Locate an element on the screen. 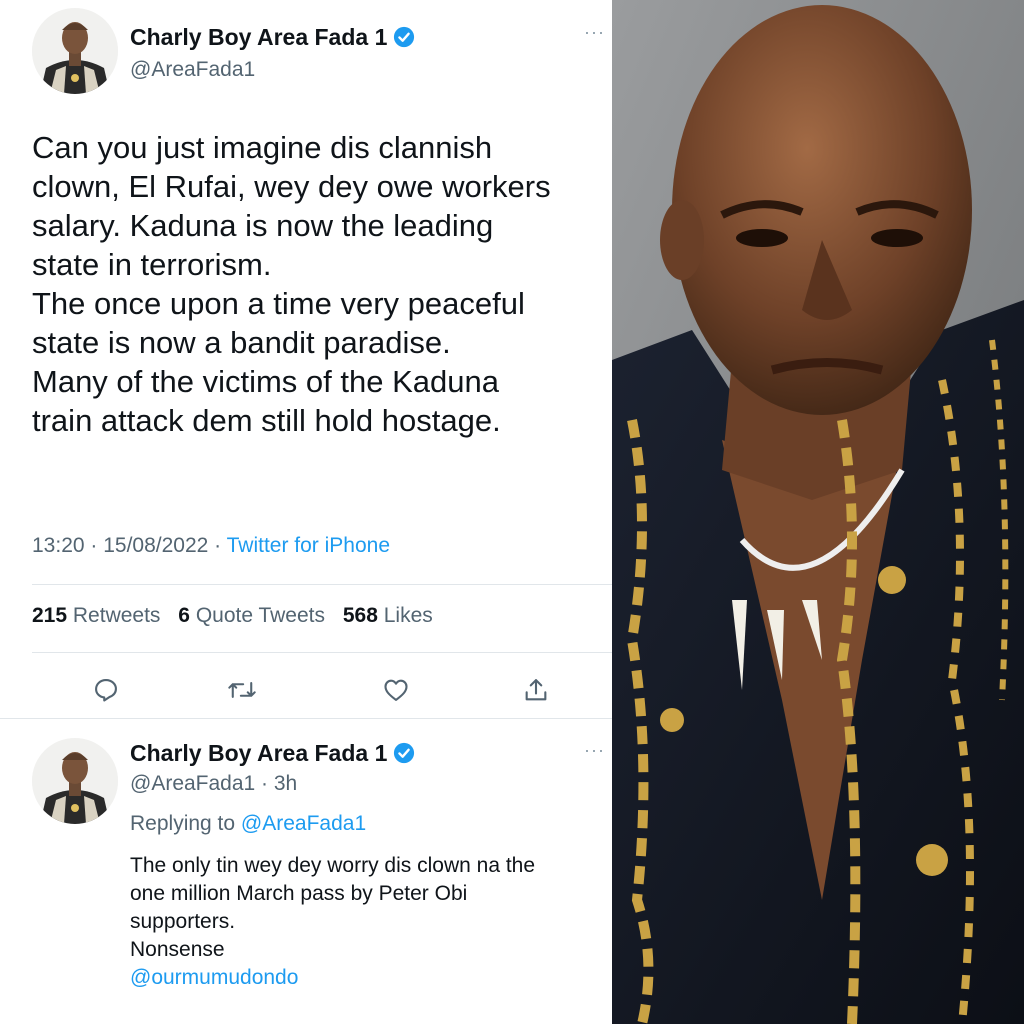 Image resolution: width=1024 pixels, height=1024 pixels. replying-to-mention: @AreaFada1 is located at coordinates (303, 823).